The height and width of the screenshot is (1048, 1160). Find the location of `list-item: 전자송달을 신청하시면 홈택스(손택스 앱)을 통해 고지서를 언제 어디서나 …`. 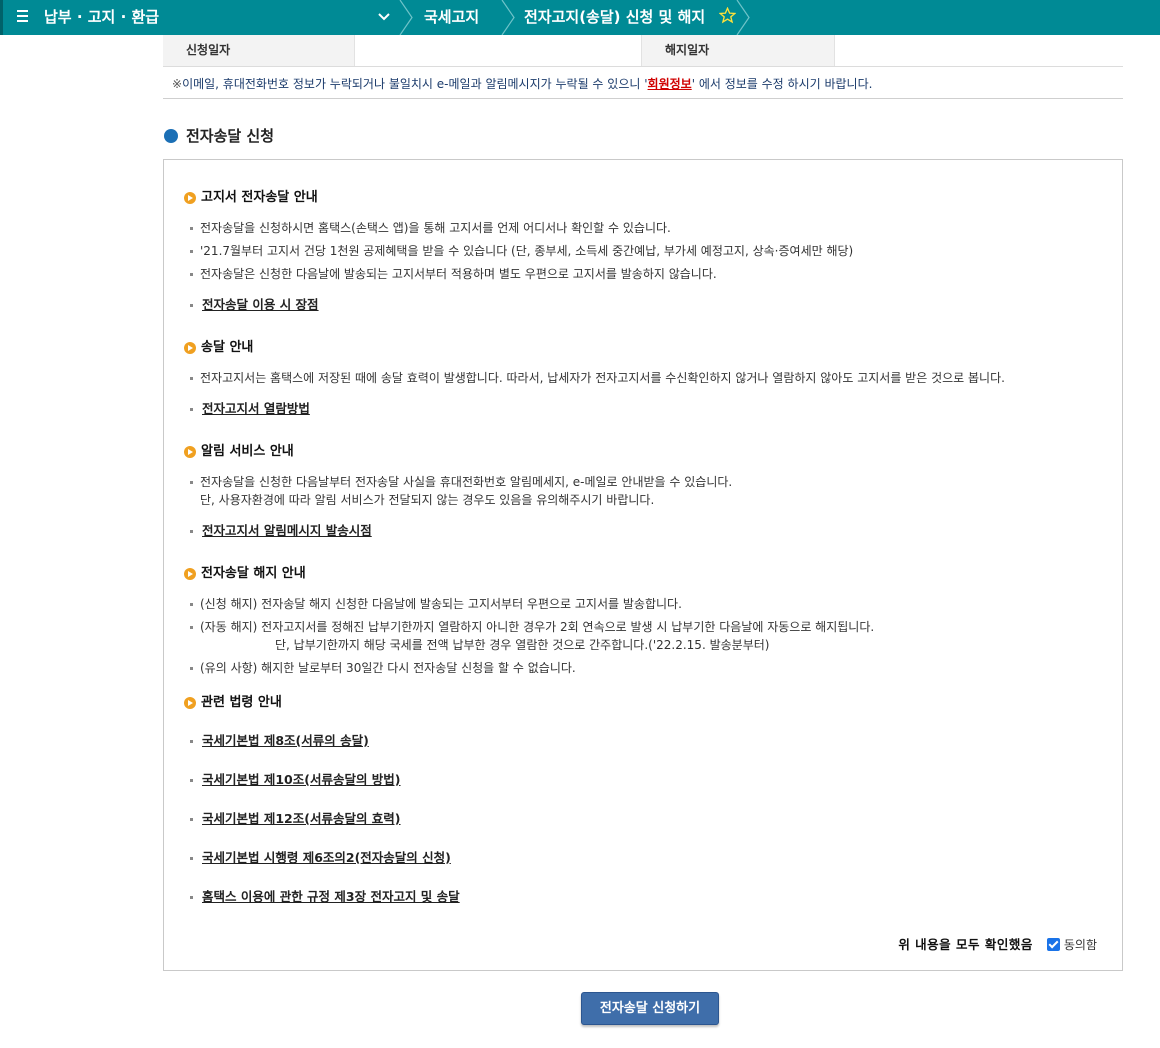

list-item: 전자송달을 신청하시면 홈택스(손택스 앱)을 통해 고지서를 언제 어디서나 … is located at coordinates (430, 228).